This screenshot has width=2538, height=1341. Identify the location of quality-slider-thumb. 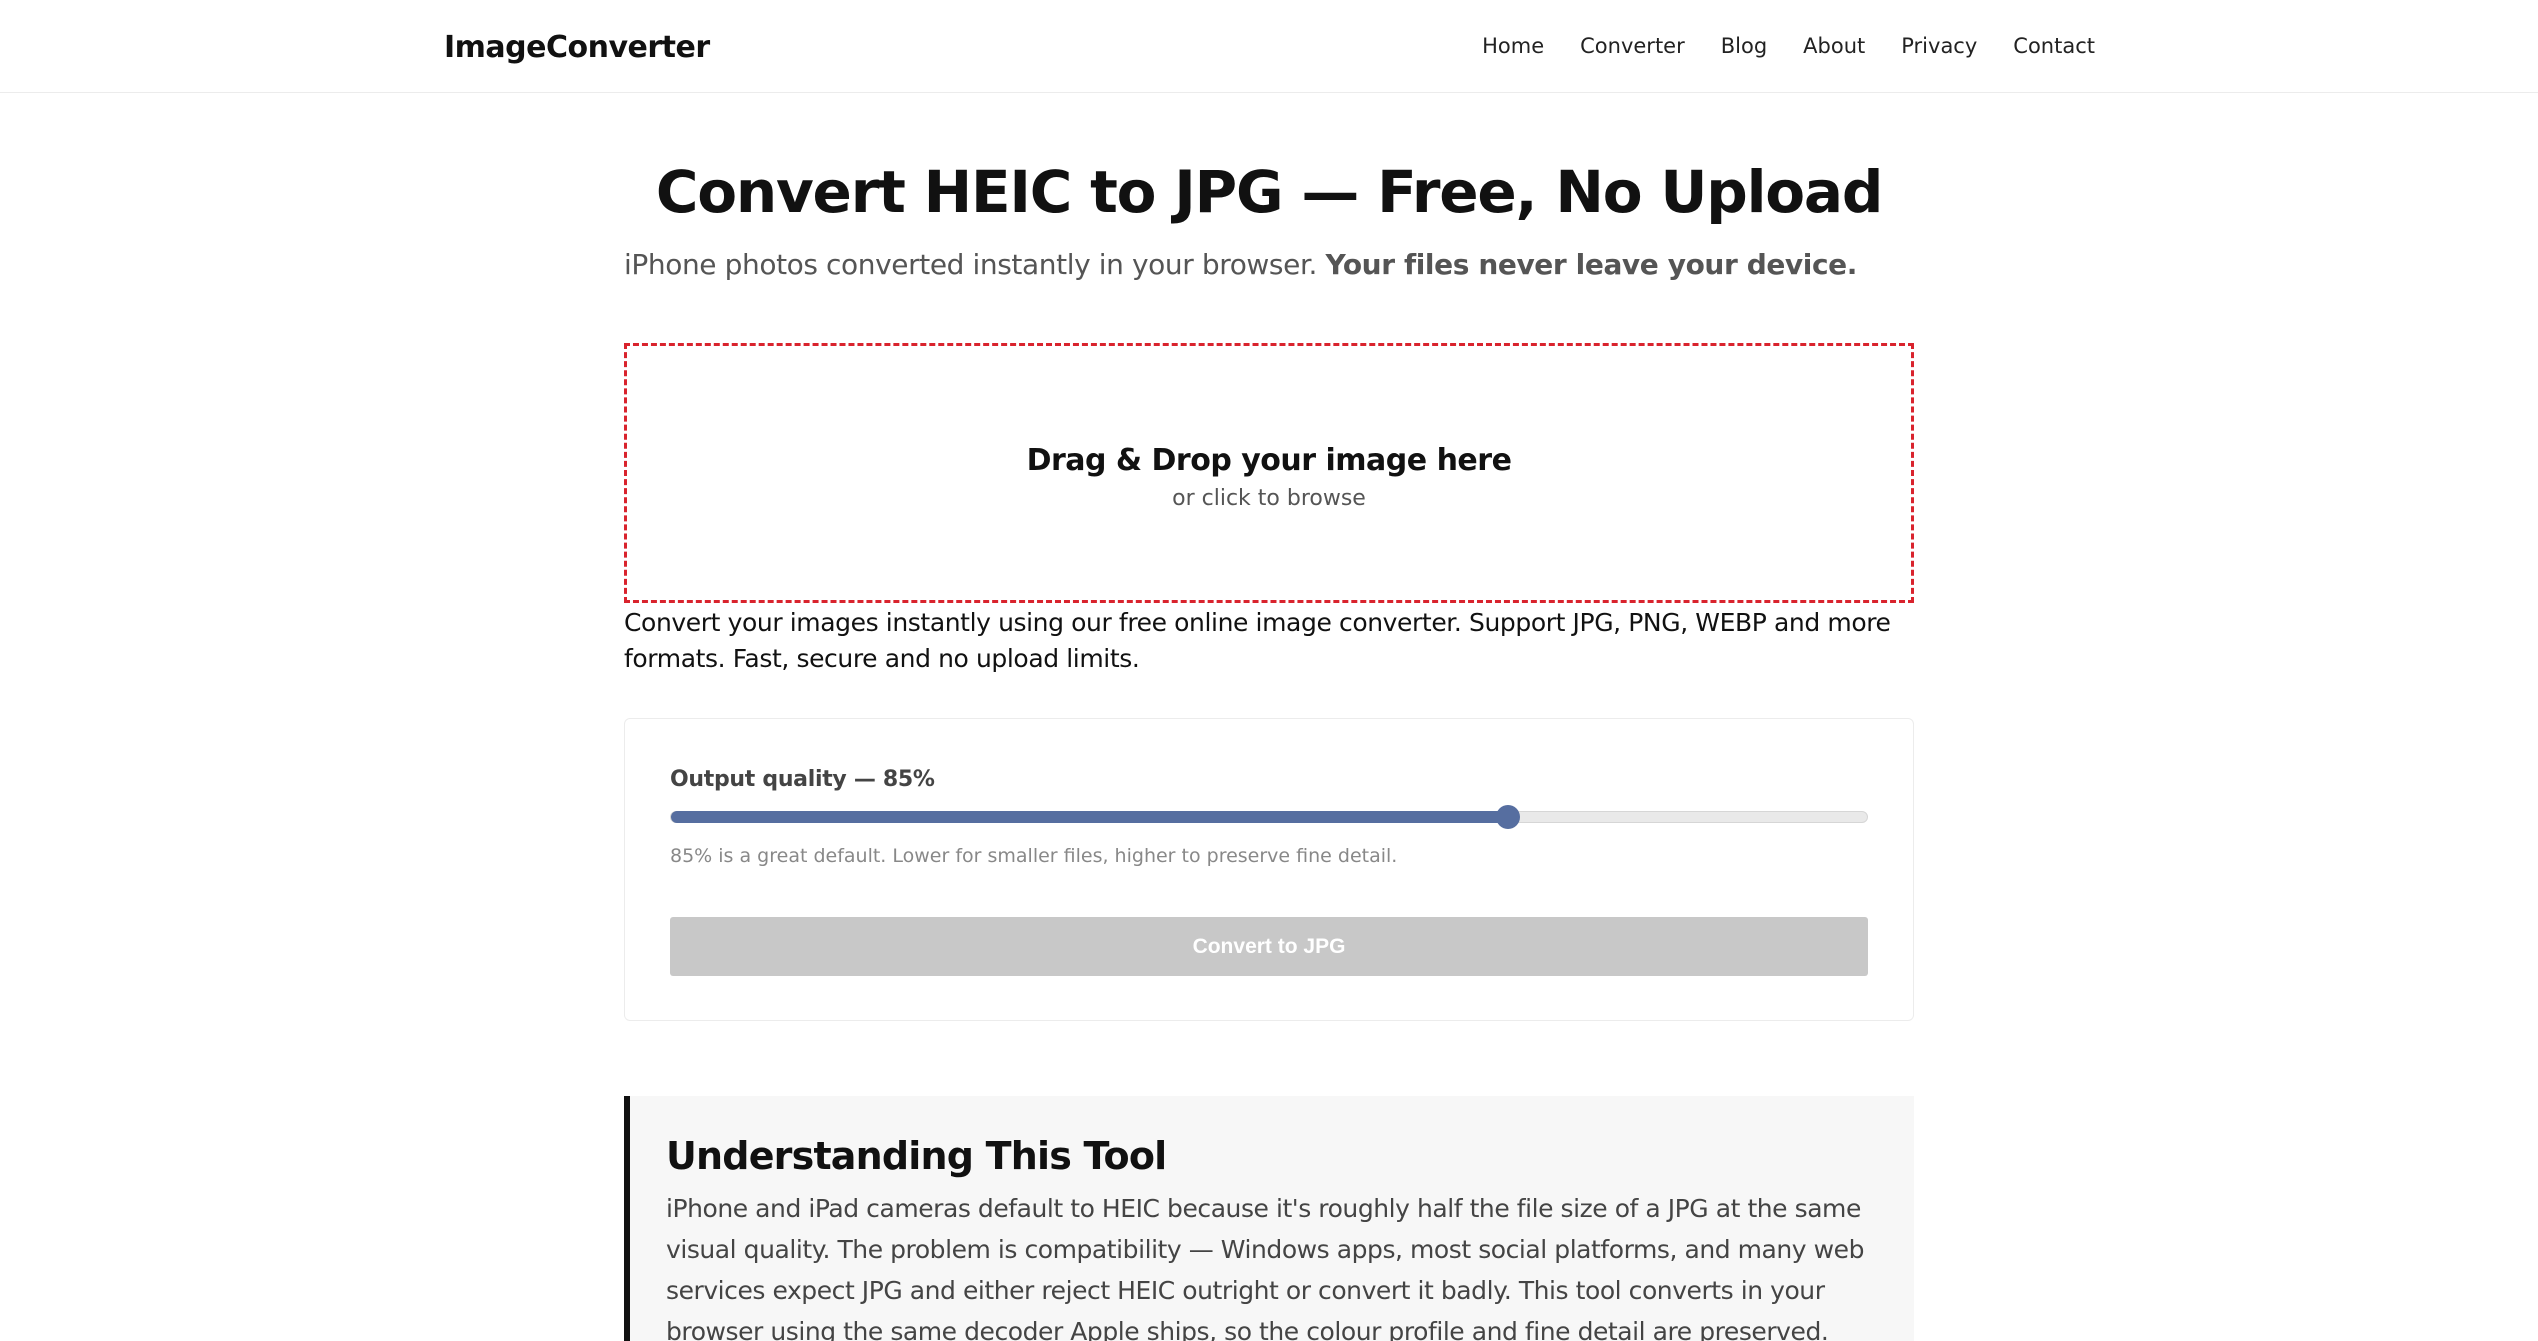
(1508, 817).